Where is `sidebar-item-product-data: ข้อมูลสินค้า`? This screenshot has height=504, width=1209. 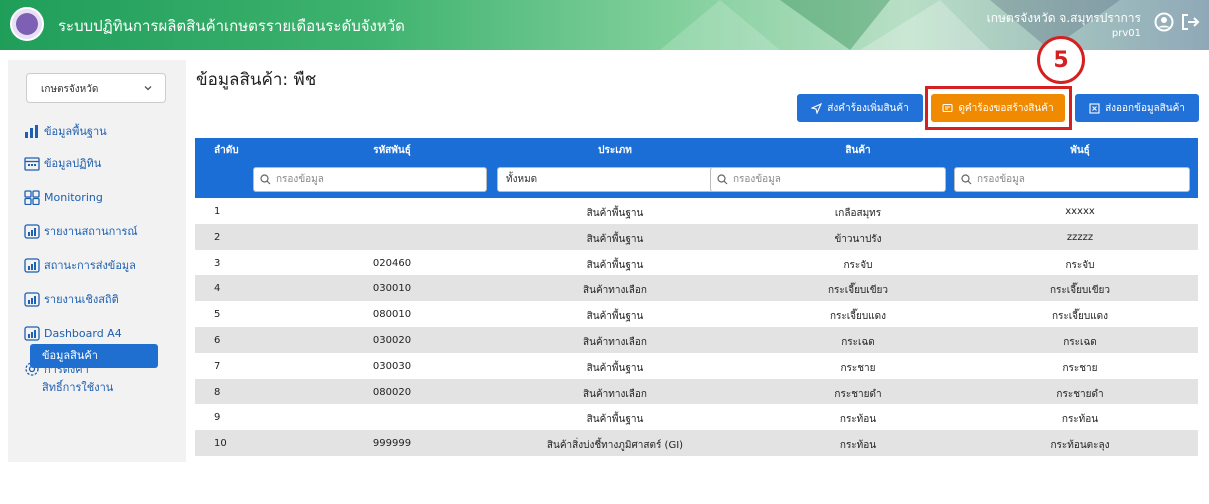
sidebar-item-product-data: ข้อมูลสินค้า is located at coordinates (94, 356).